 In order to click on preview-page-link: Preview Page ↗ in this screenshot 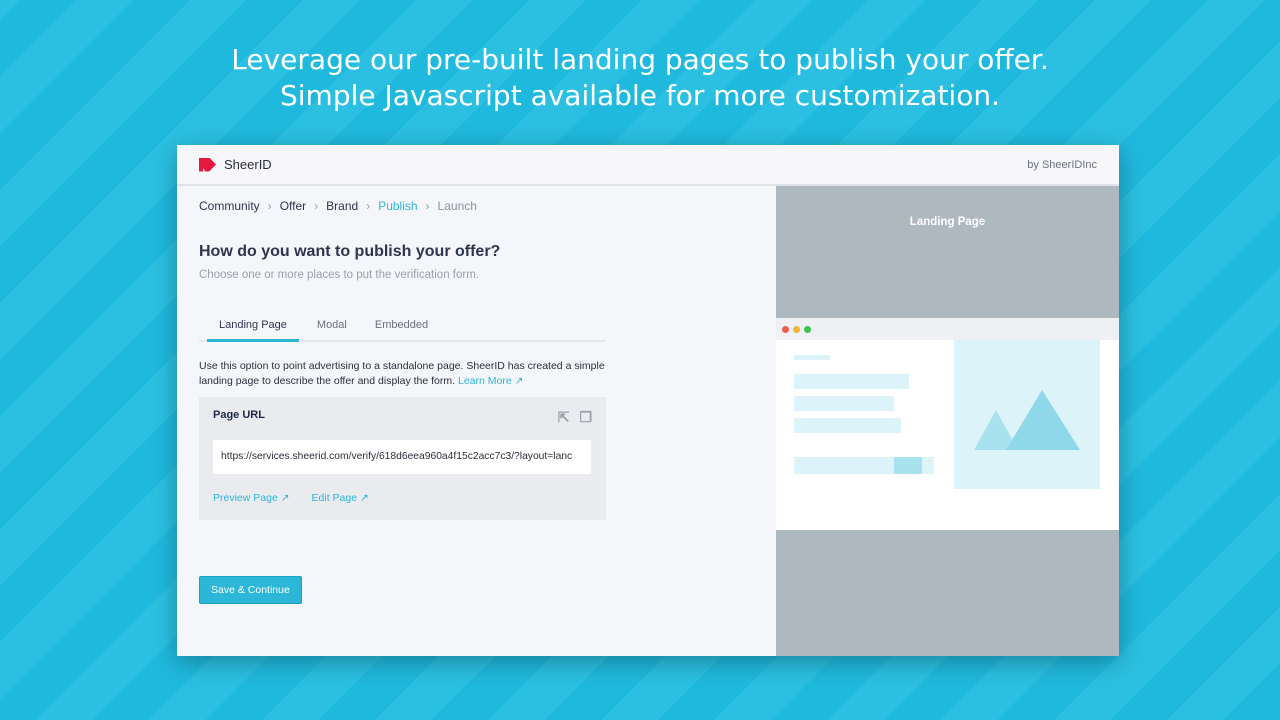, I will do `click(251, 498)`.